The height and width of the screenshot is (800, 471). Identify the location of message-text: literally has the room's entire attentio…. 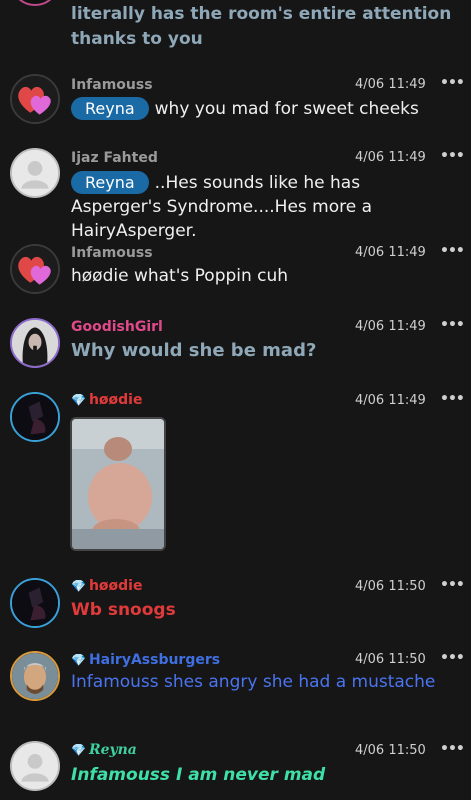
(261, 26).